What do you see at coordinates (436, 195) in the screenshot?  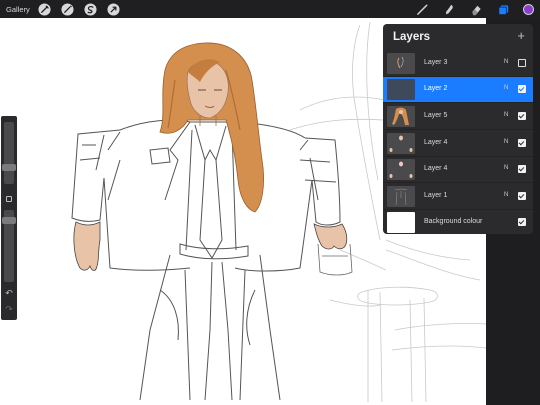 I see `layer-name: Layer 1` at bounding box center [436, 195].